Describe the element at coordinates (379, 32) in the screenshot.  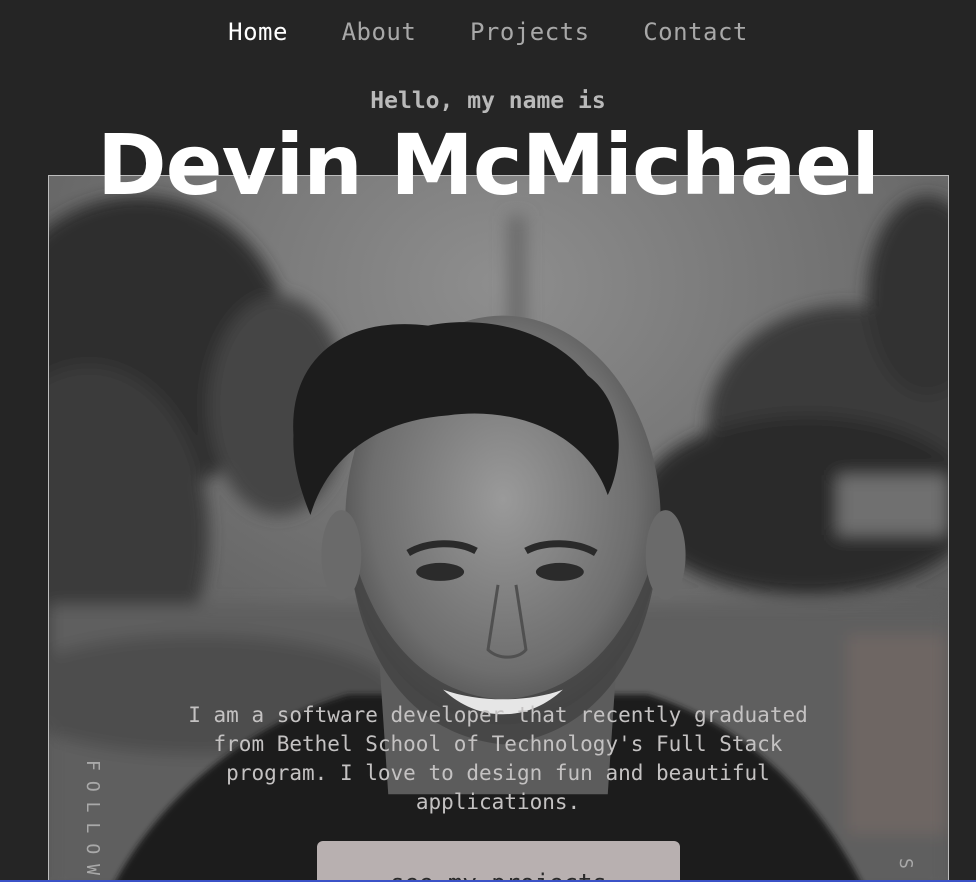
I see `nav-about: About` at that location.